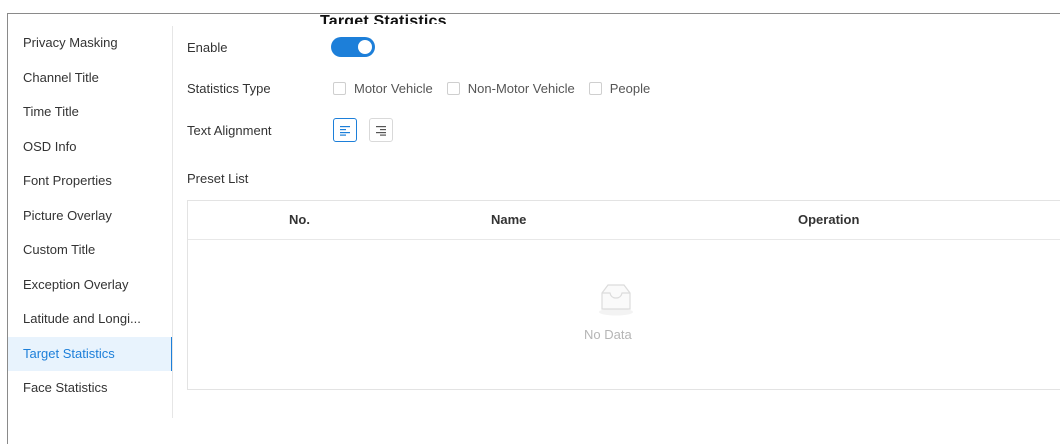 The width and height of the screenshot is (1060, 444). I want to click on align-right-icon, so click(381, 130).